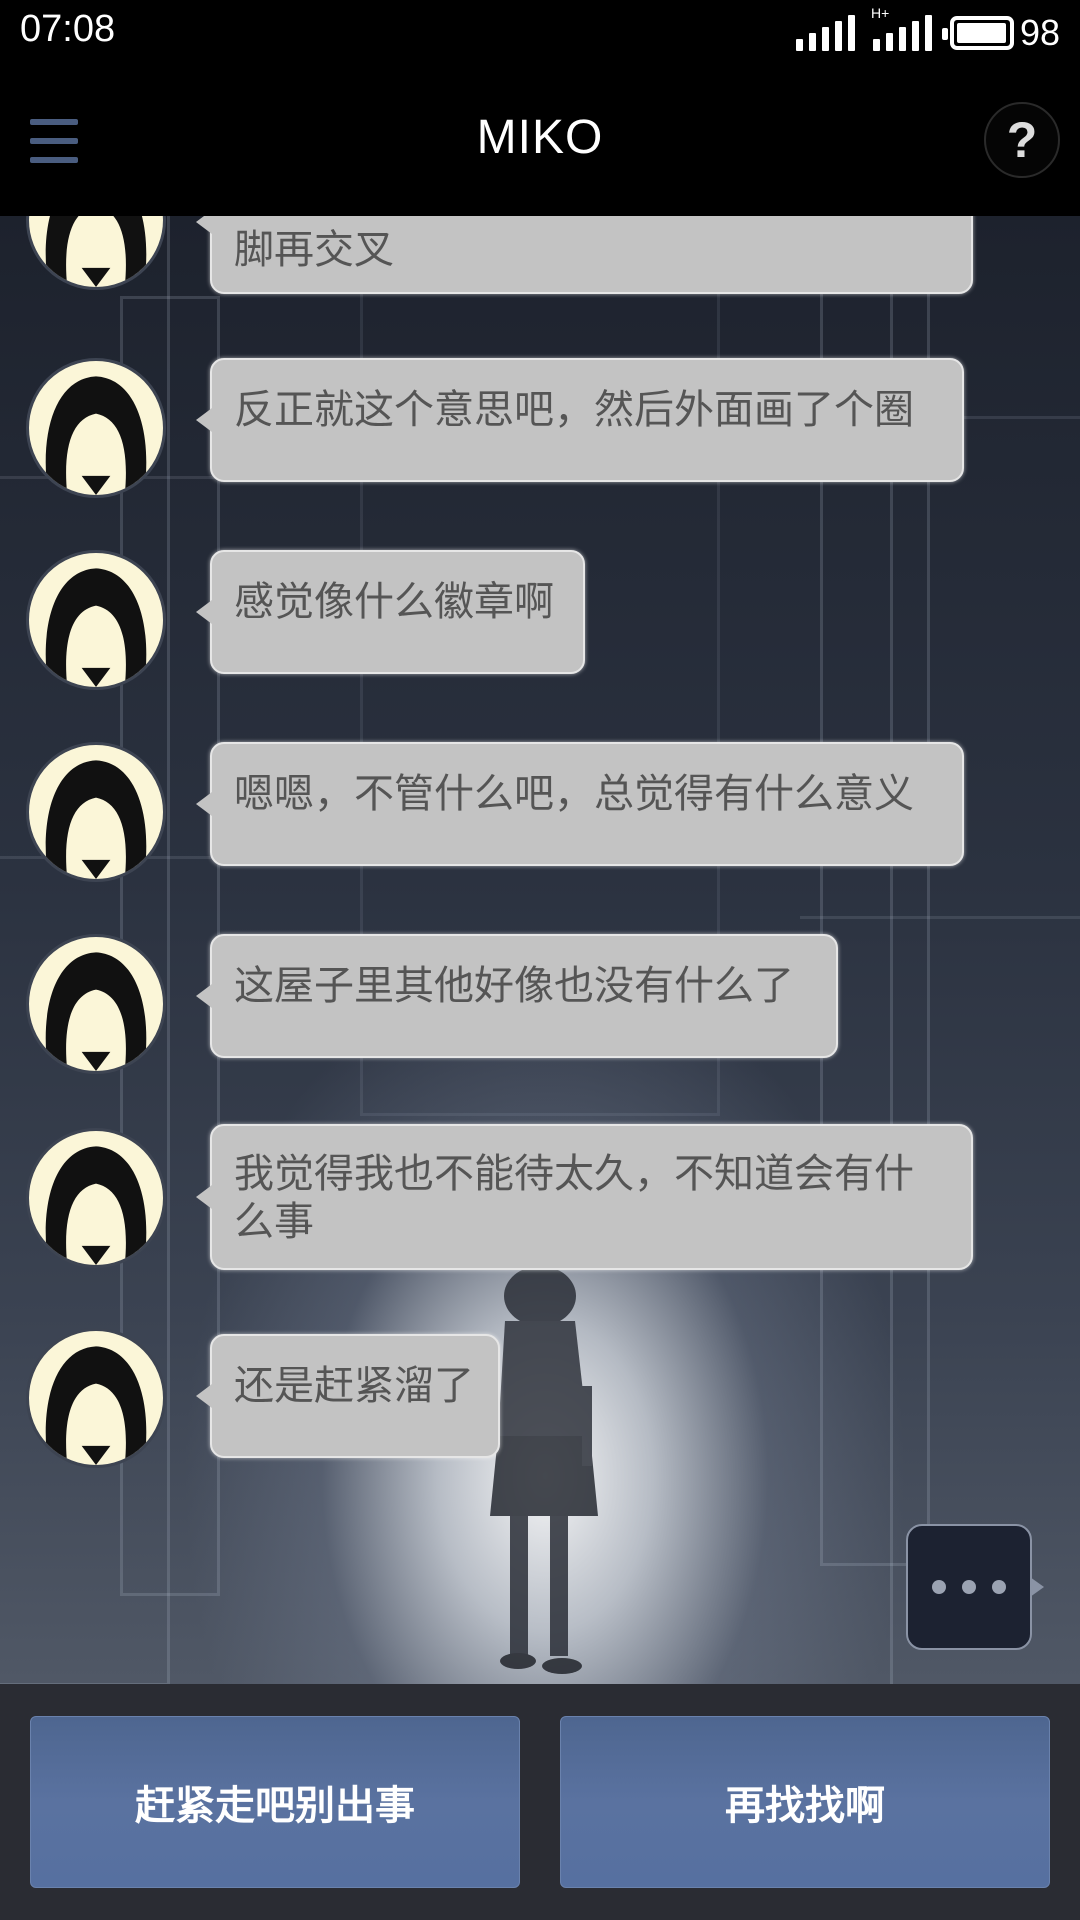 The width and height of the screenshot is (1080, 1920). Describe the element at coordinates (1039, 32) in the screenshot. I see `battery-level: 98` at that location.